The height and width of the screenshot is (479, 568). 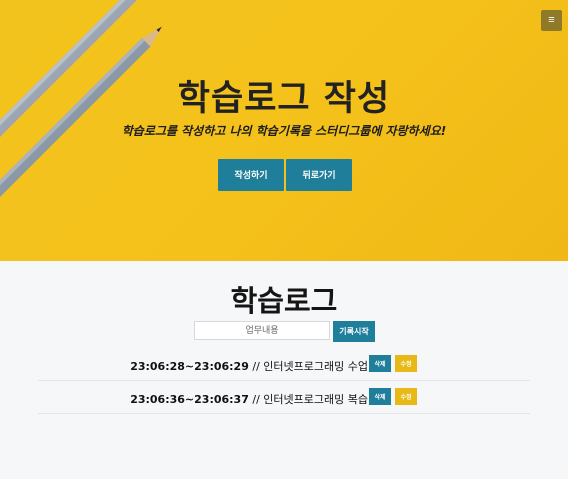 I want to click on log-entry-text: 23:06:36~23:06:37 // 인터넷프로그래밍 복습, so click(x=249, y=399).